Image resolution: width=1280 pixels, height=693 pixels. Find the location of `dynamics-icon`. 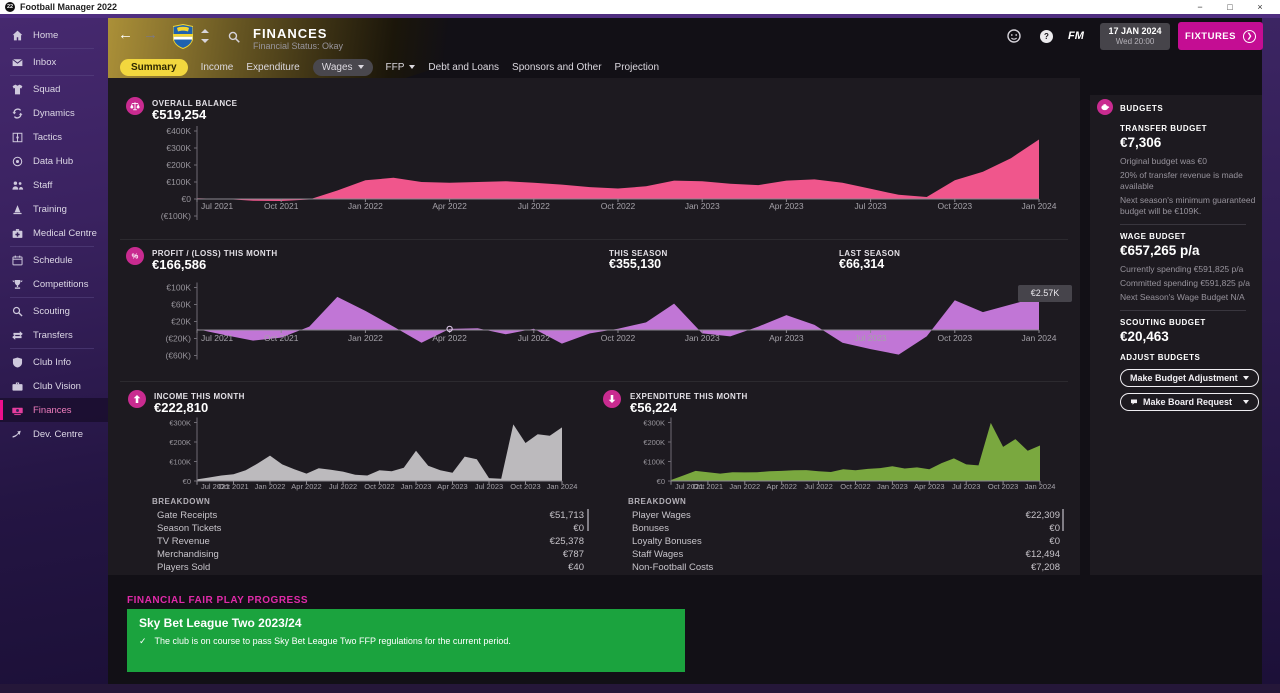

dynamics-icon is located at coordinates (17, 113).